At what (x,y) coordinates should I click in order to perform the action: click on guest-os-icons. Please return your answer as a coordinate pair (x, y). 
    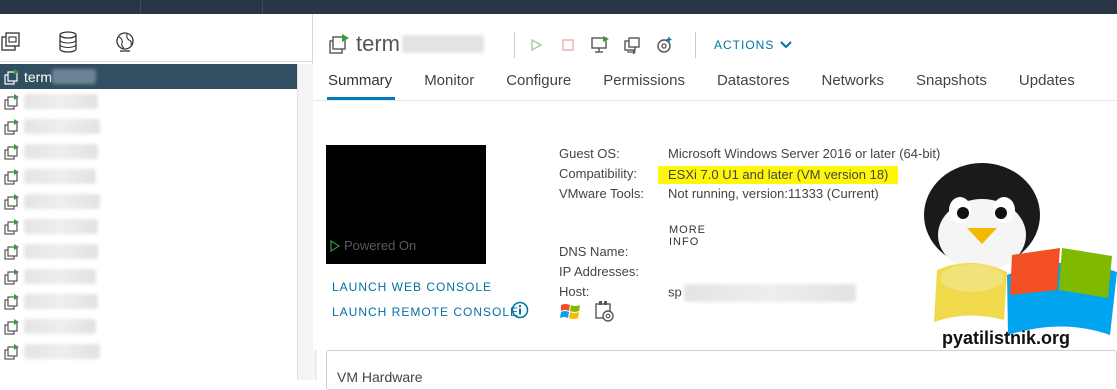
    Looking at the image, I should click on (588, 312).